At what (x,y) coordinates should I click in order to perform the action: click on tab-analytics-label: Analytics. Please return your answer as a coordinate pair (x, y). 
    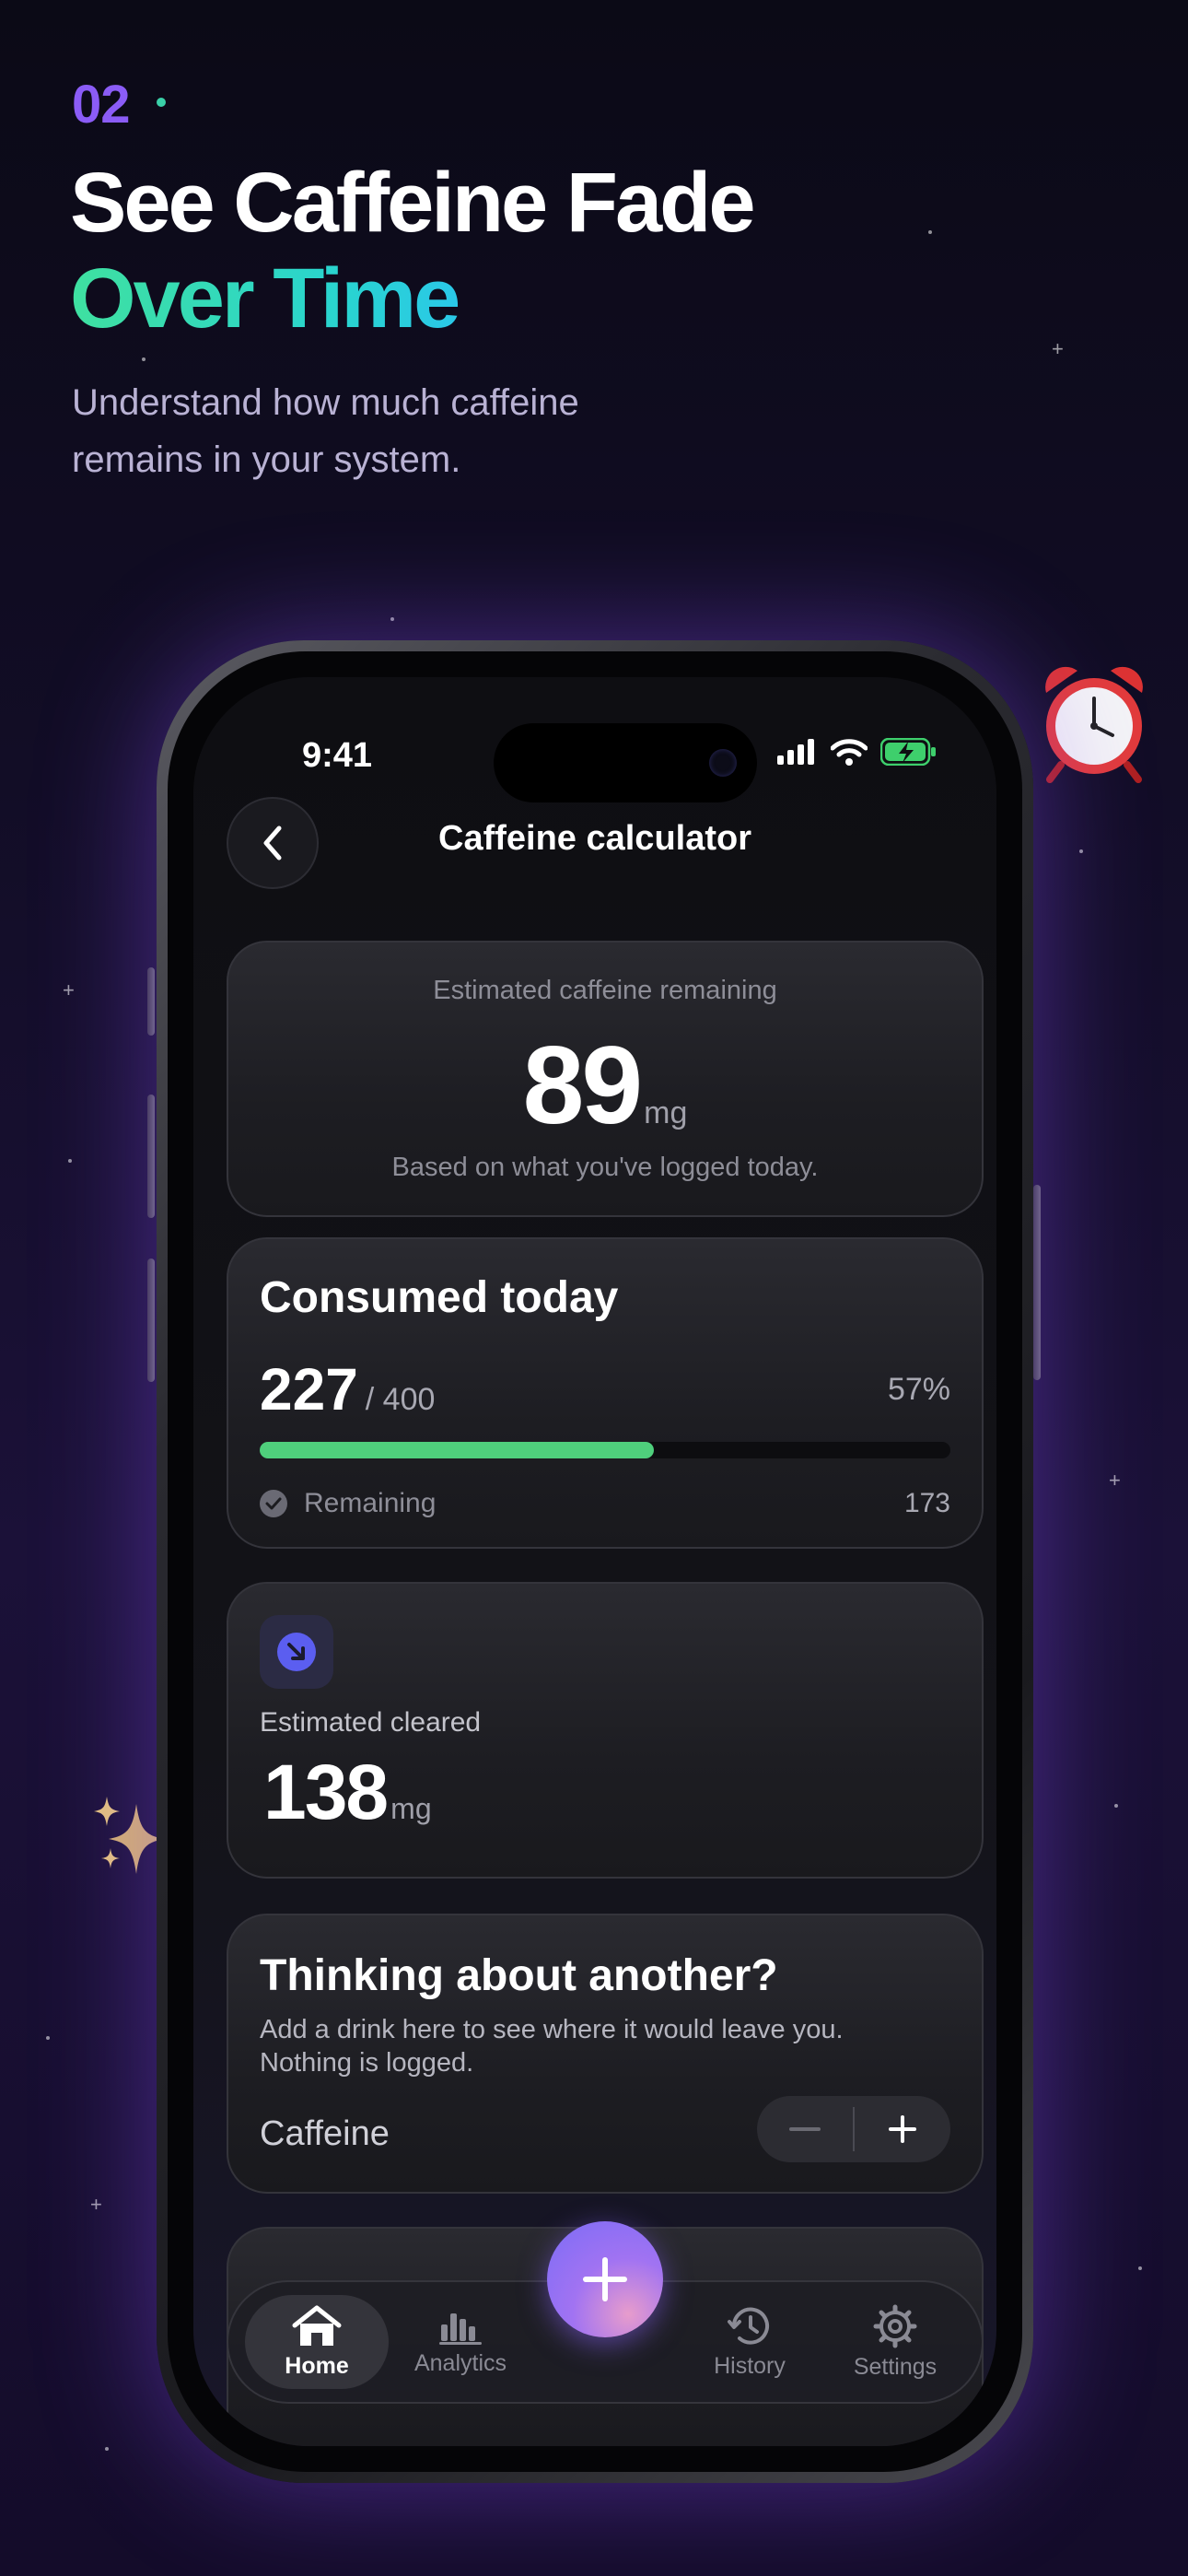
    Looking at the image, I should click on (460, 2362).